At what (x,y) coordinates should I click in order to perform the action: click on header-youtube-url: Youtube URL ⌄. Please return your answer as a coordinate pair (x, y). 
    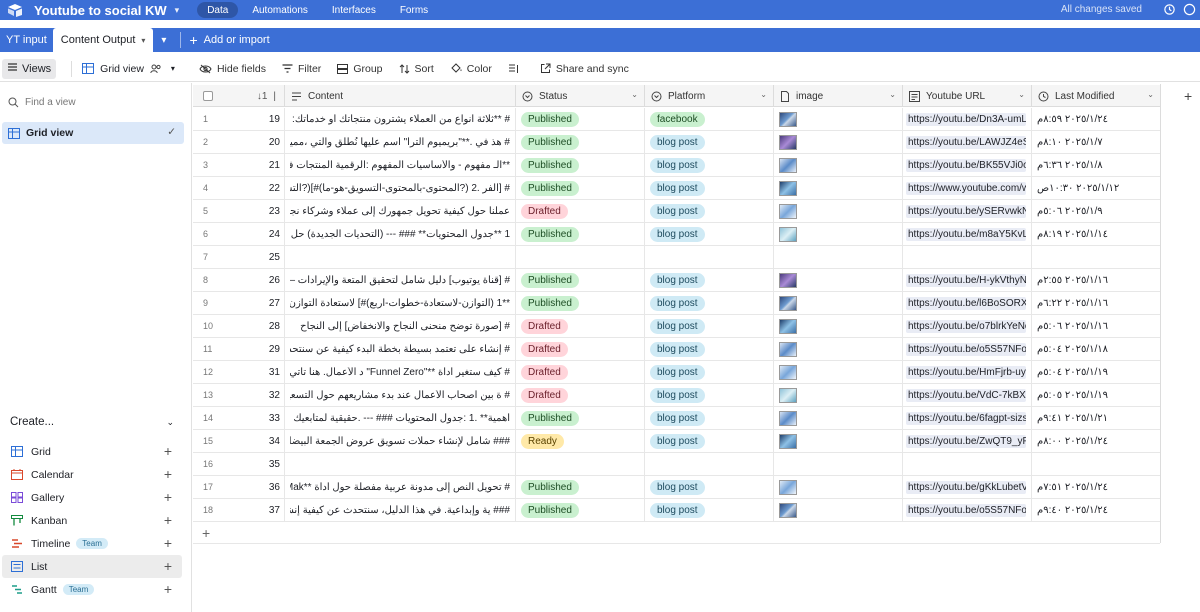
    Looking at the image, I should click on (967, 96).